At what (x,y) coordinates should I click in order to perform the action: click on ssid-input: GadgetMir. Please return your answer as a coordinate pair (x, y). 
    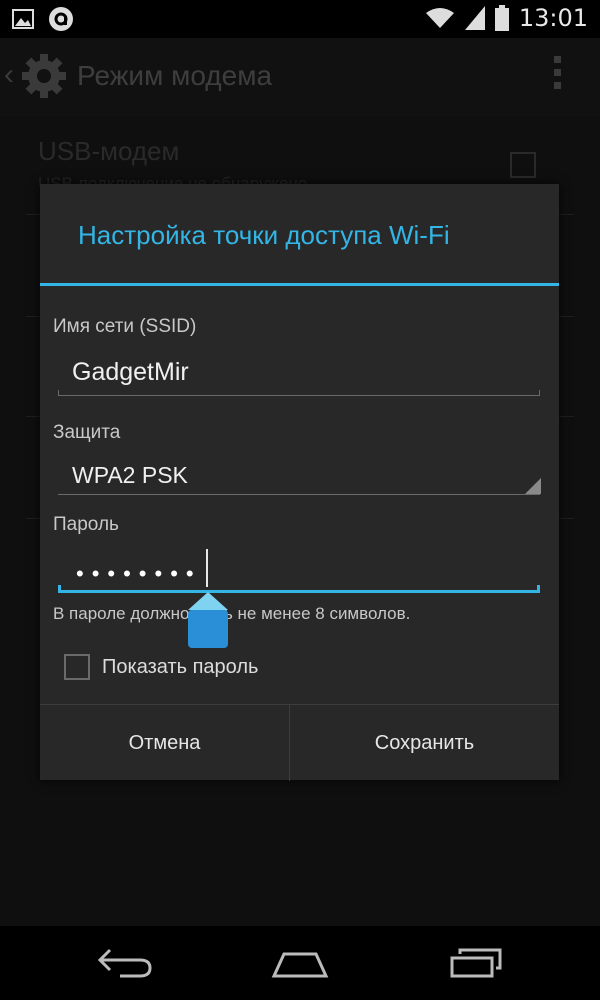
    Looking at the image, I should click on (130, 372).